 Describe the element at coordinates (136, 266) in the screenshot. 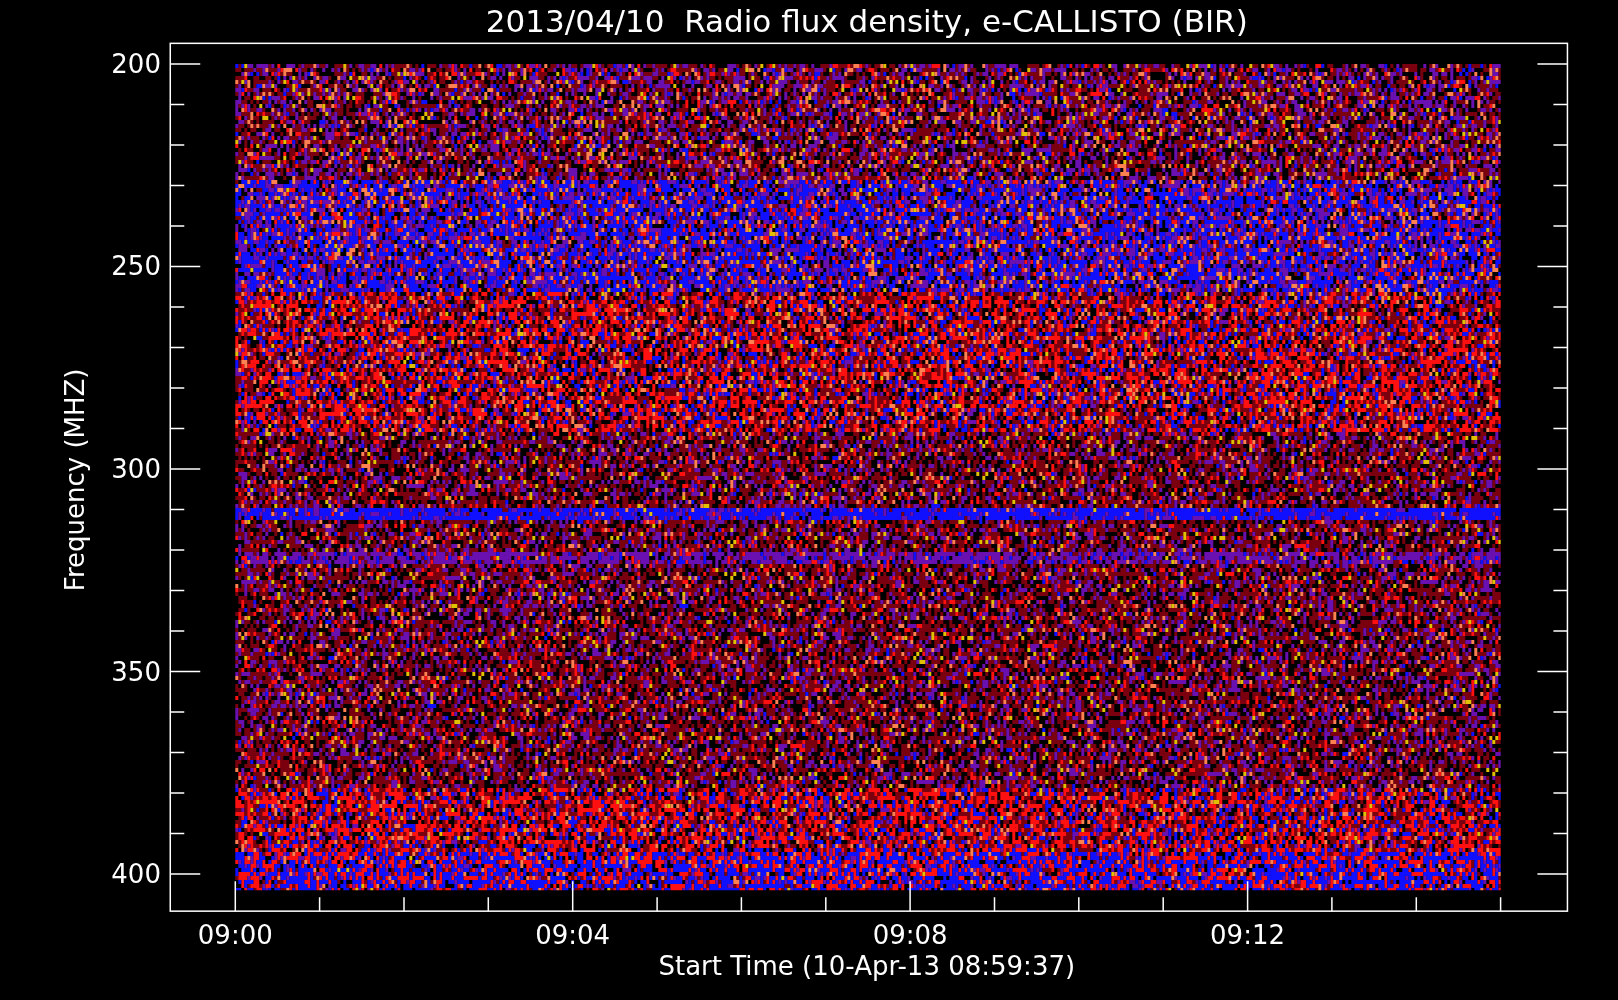

I see `y-tick-label: 250` at that location.